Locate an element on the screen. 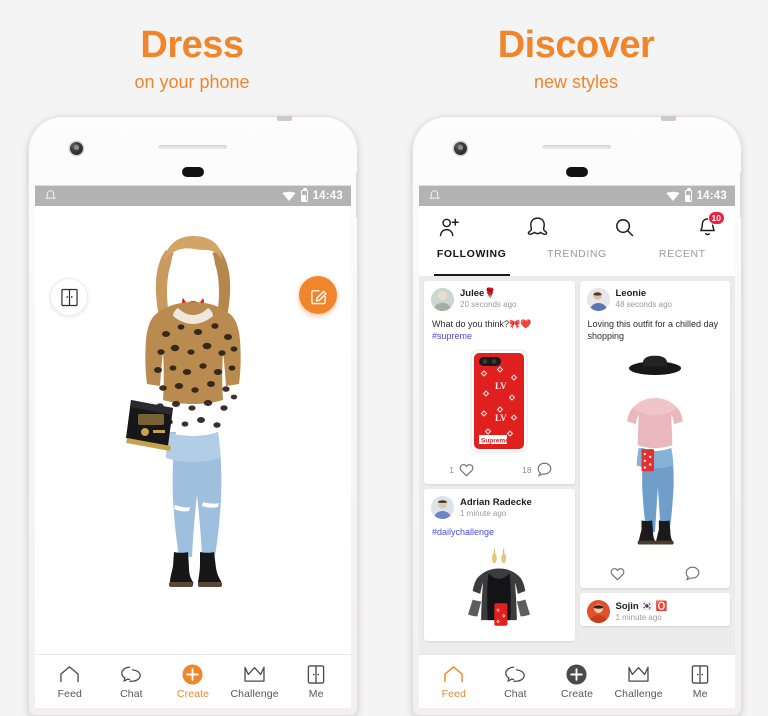  tab-following: FOLLOWING is located at coordinates (471, 262).